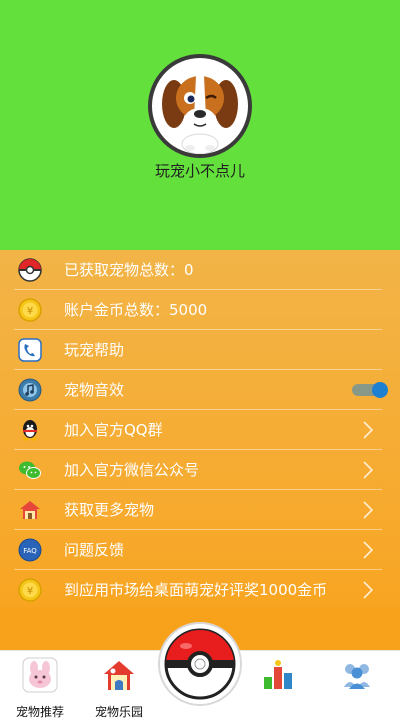 Image resolution: width=400 pixels, height=721 pixels. Describe the element at coordinates (30, 510) in the screenshot. I see `house-icon` at that location.